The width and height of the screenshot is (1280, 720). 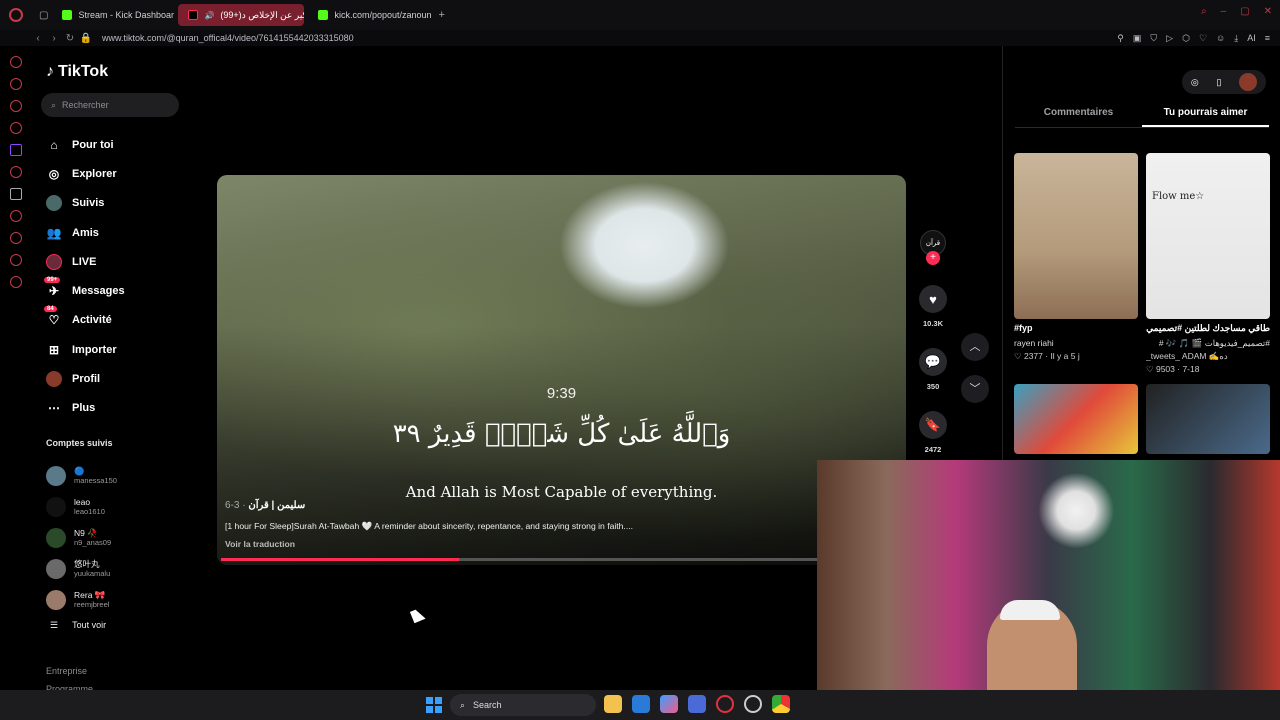 I want to click on following-item: 悠叶丸 yuukamalu, so click(x=116, y=568).